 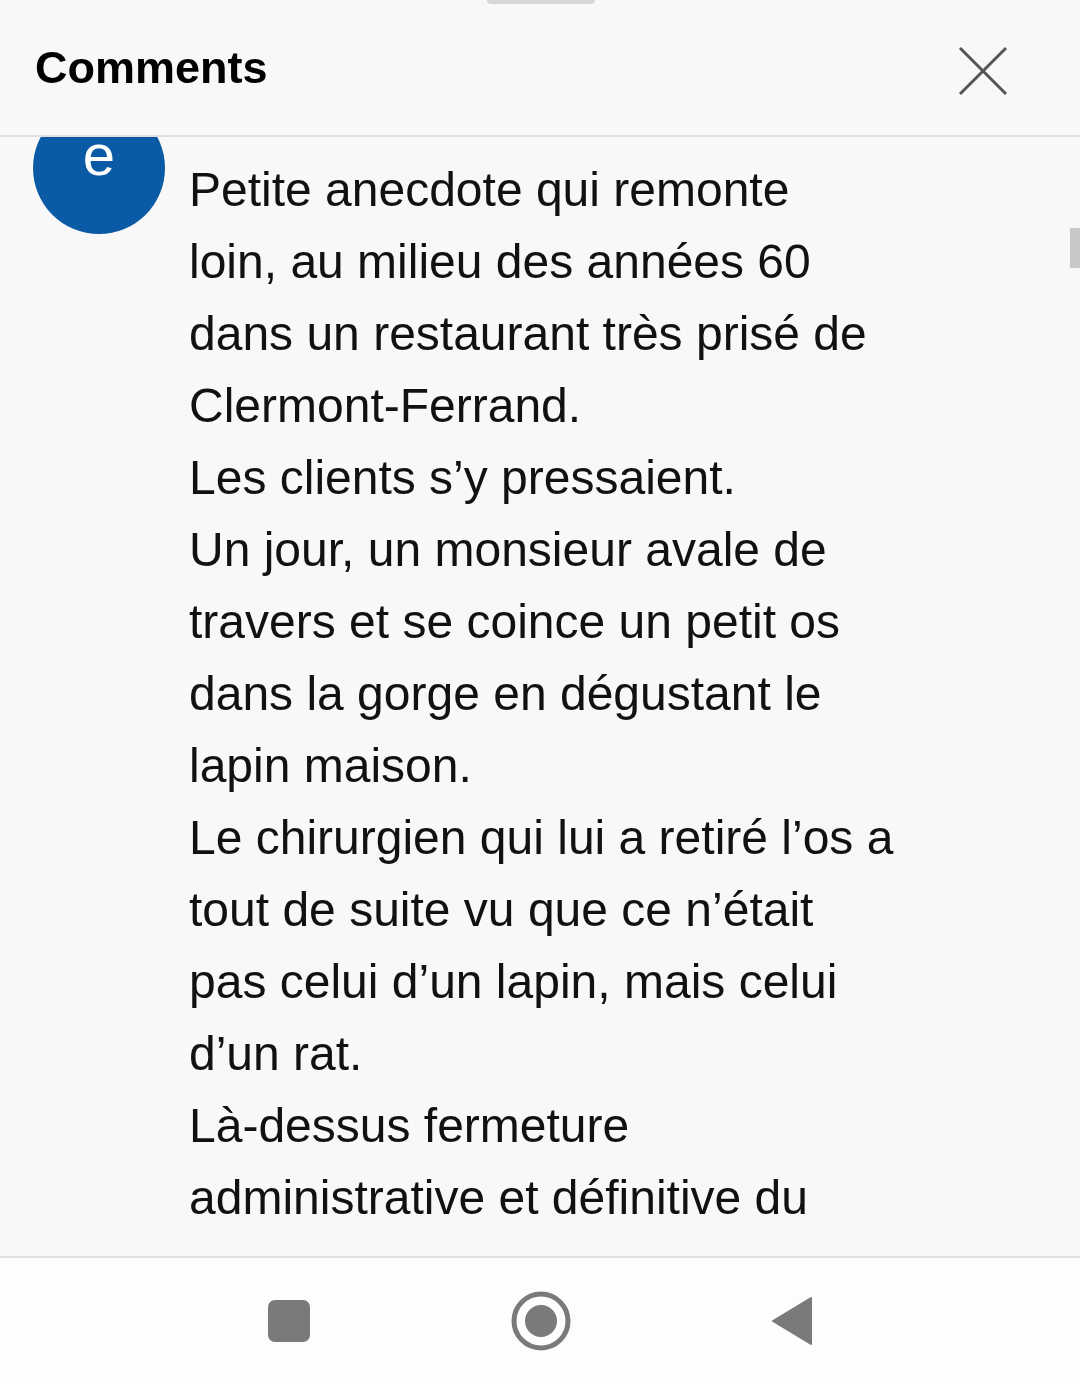 I want to click on avatar-letter: e, so click(x=99, y=160).